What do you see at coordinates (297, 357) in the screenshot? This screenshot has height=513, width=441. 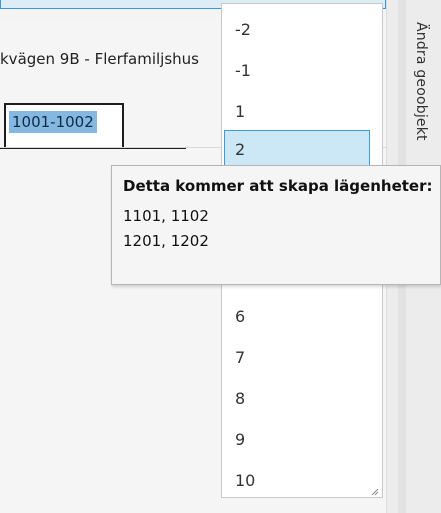 I see `dropdown-item: 7` at bounding box center [297, 357].